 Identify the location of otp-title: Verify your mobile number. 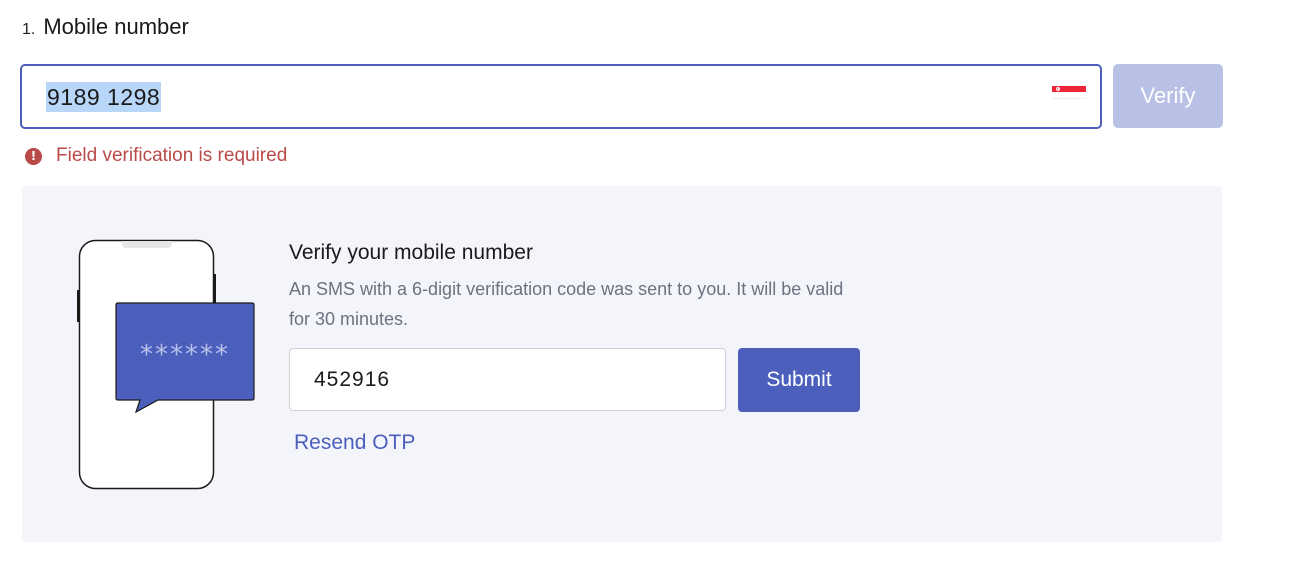
(411, 252).